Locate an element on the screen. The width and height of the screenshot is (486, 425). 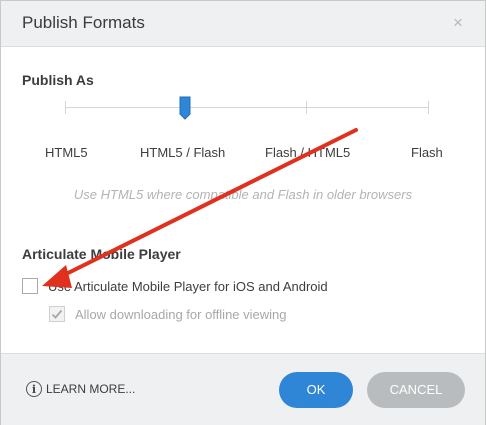
title-bar: Publish Formats × is located at coordinates (243, 24).